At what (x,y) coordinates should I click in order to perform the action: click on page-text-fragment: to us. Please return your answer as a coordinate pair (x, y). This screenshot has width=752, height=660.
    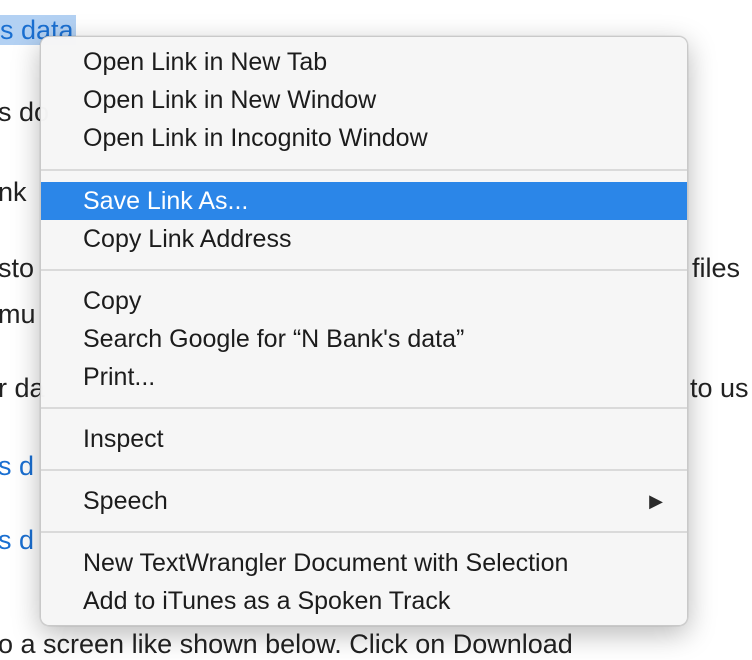
    Looking at the image, I should click on (719, 388).